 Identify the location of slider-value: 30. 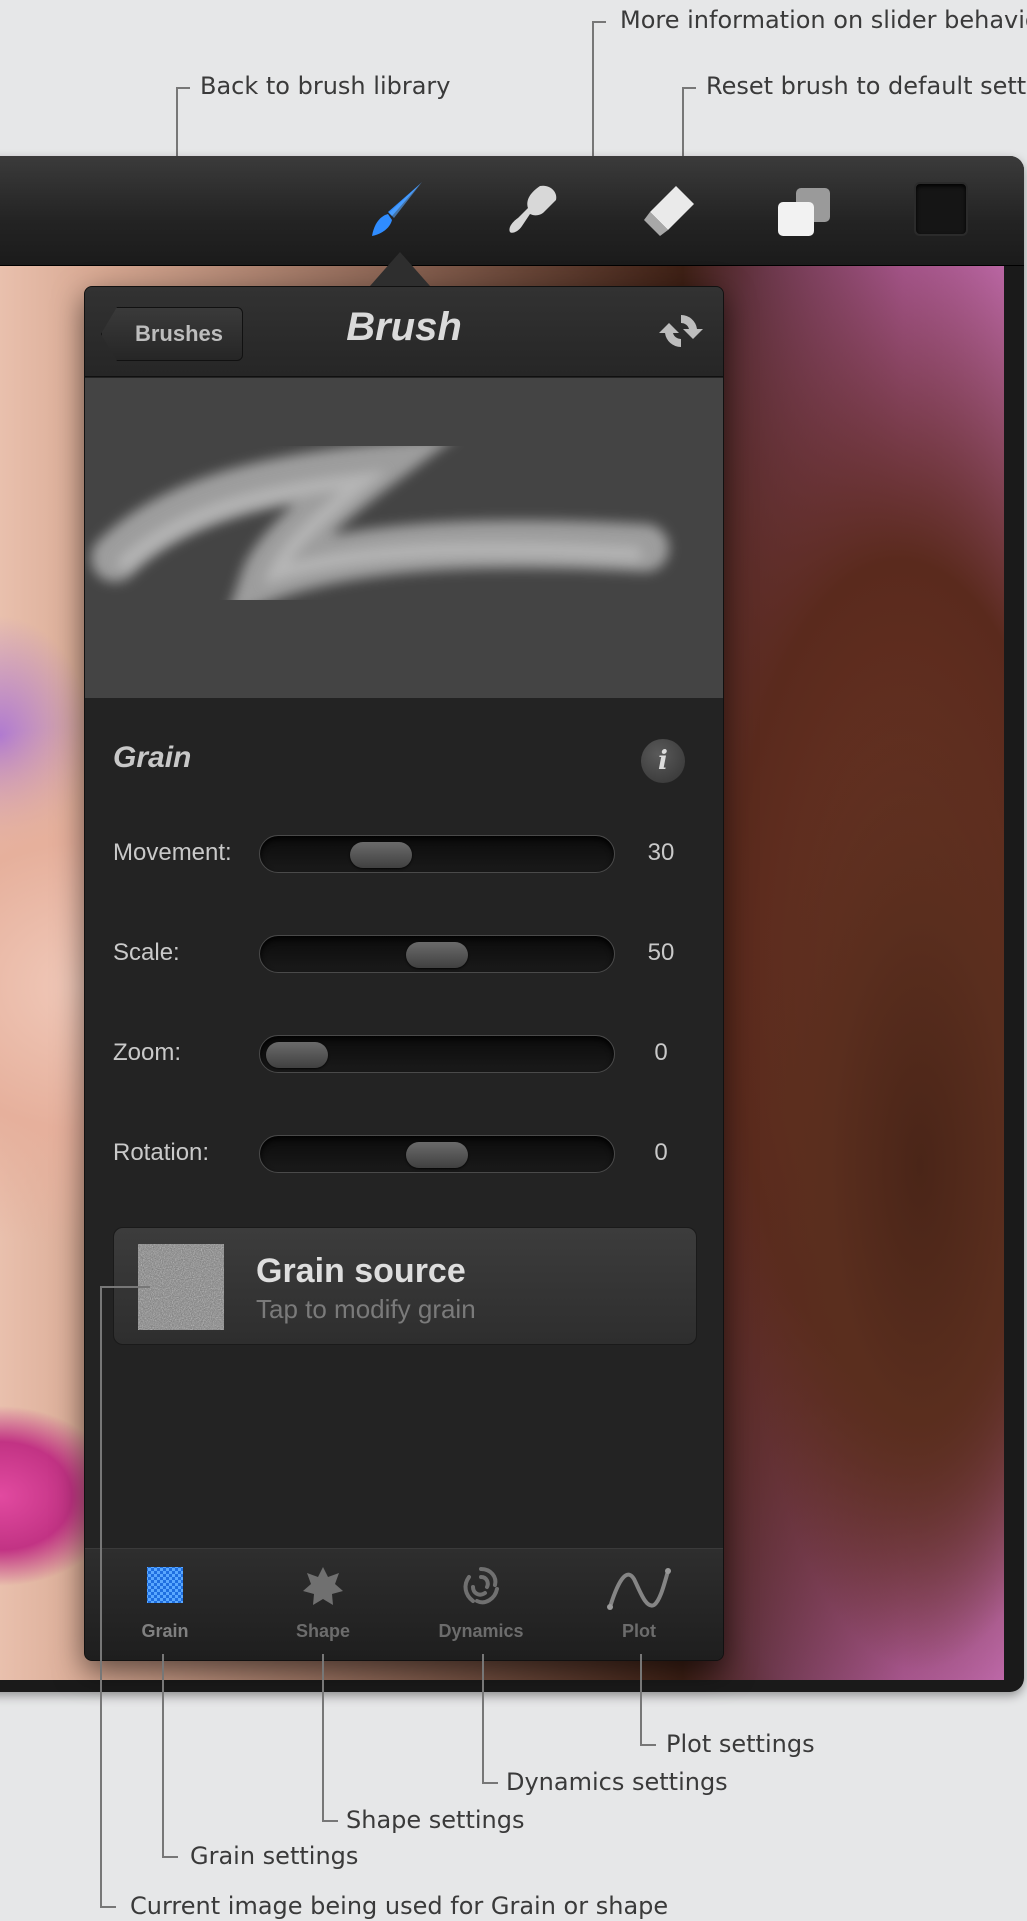
(661, 852).